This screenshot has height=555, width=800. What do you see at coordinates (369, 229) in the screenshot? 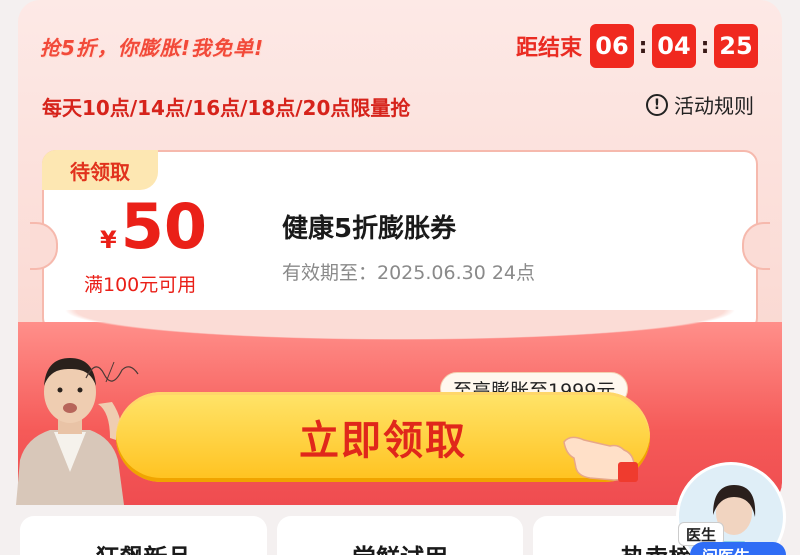
I see `coupon-name: 健康5折膨胀券` at bounding box center [369, 229].